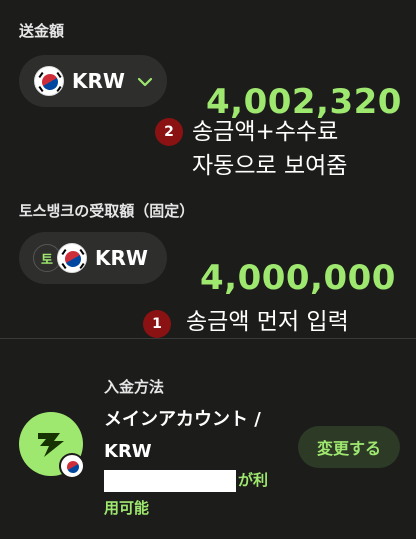 The height and width of the screenshot is (539, 416). I want to click on payment-method-line1: メインアカウント /, so click(182, 419).